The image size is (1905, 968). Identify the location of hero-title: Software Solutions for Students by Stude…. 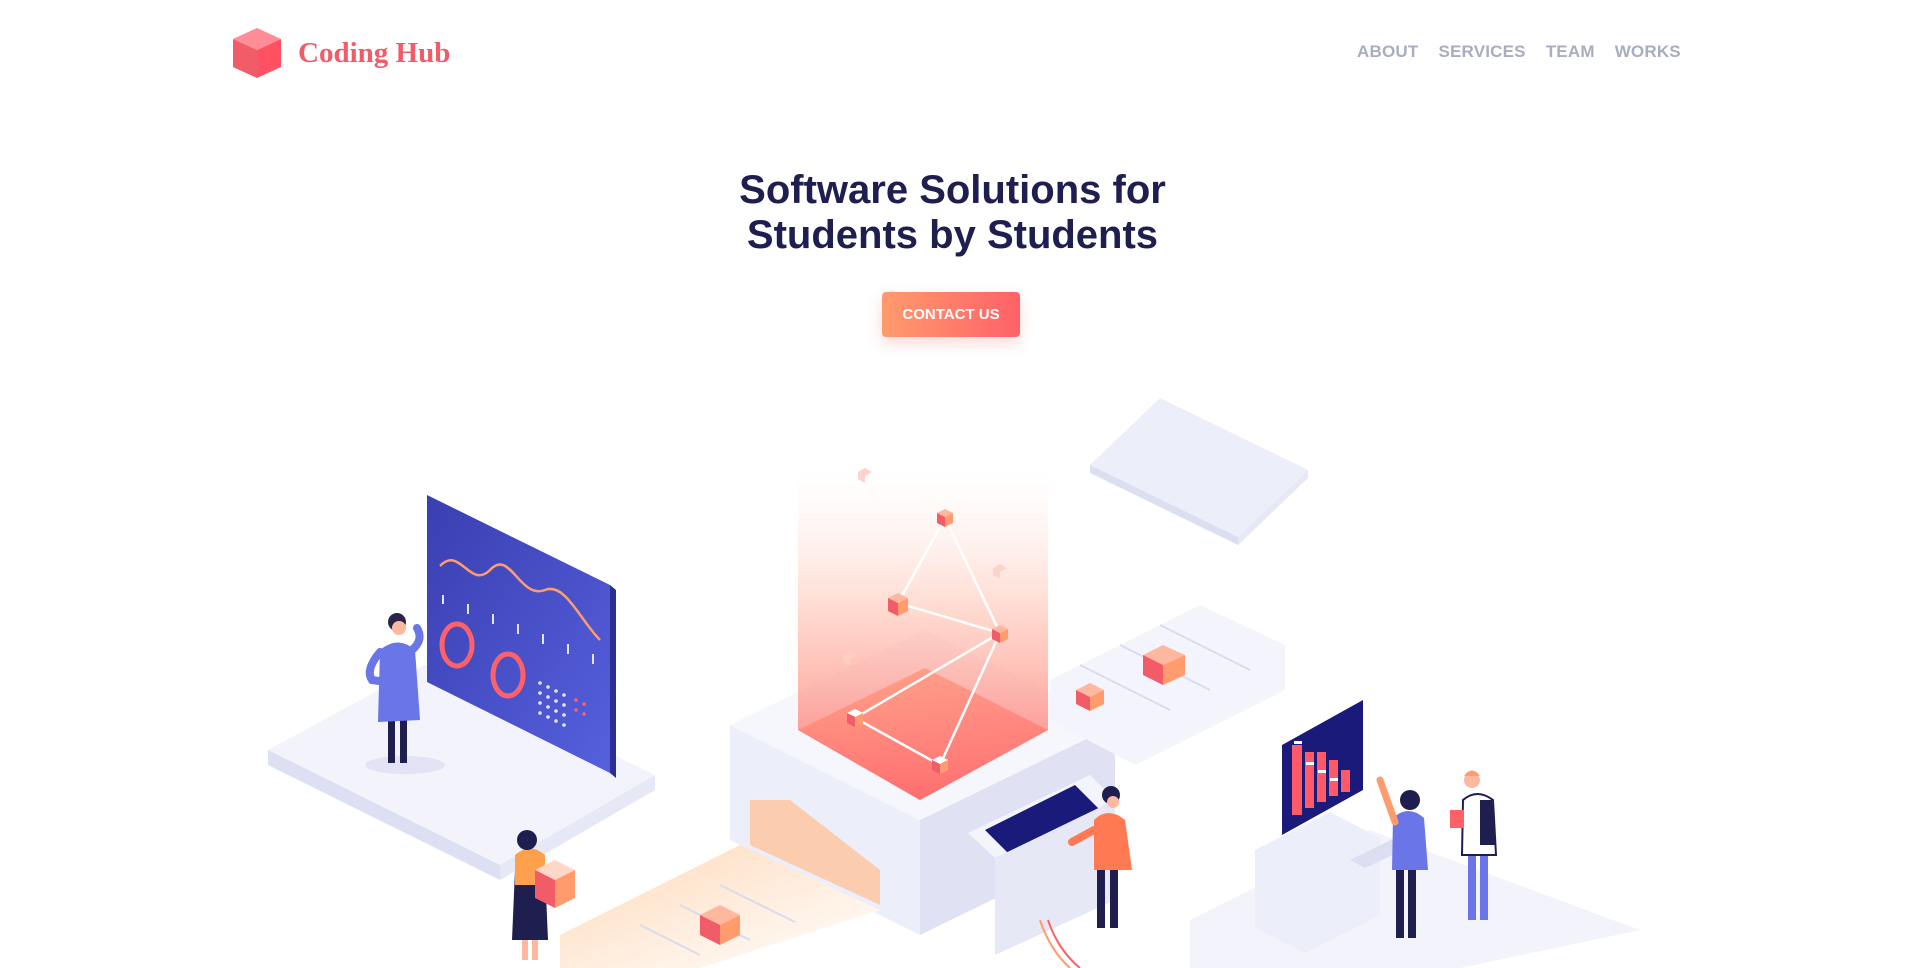
(952, 213).